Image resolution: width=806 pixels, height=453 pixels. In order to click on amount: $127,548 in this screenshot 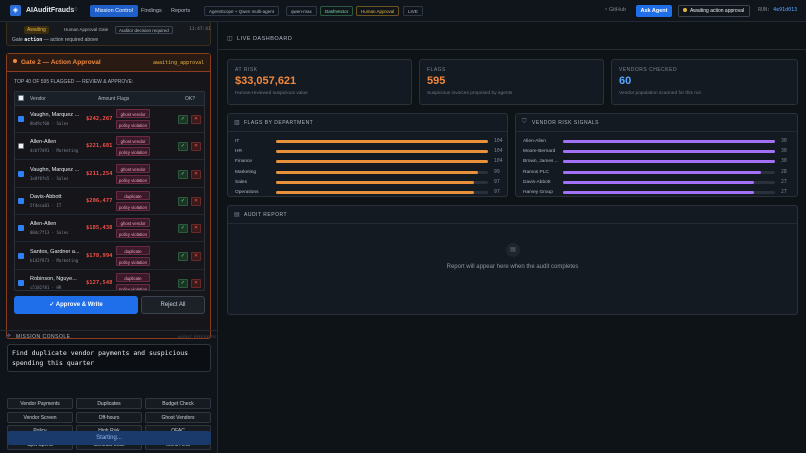, I will do `click(99, 282)`.